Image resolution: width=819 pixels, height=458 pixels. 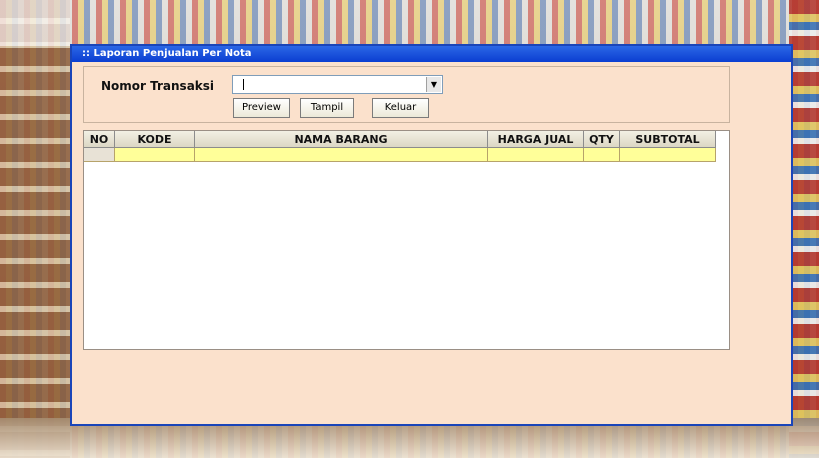 What do you see at coordinates (668, 139) in the screenshot?
I see `col-subtotal: SUBTOTAL` at bounding box center [668, 139].